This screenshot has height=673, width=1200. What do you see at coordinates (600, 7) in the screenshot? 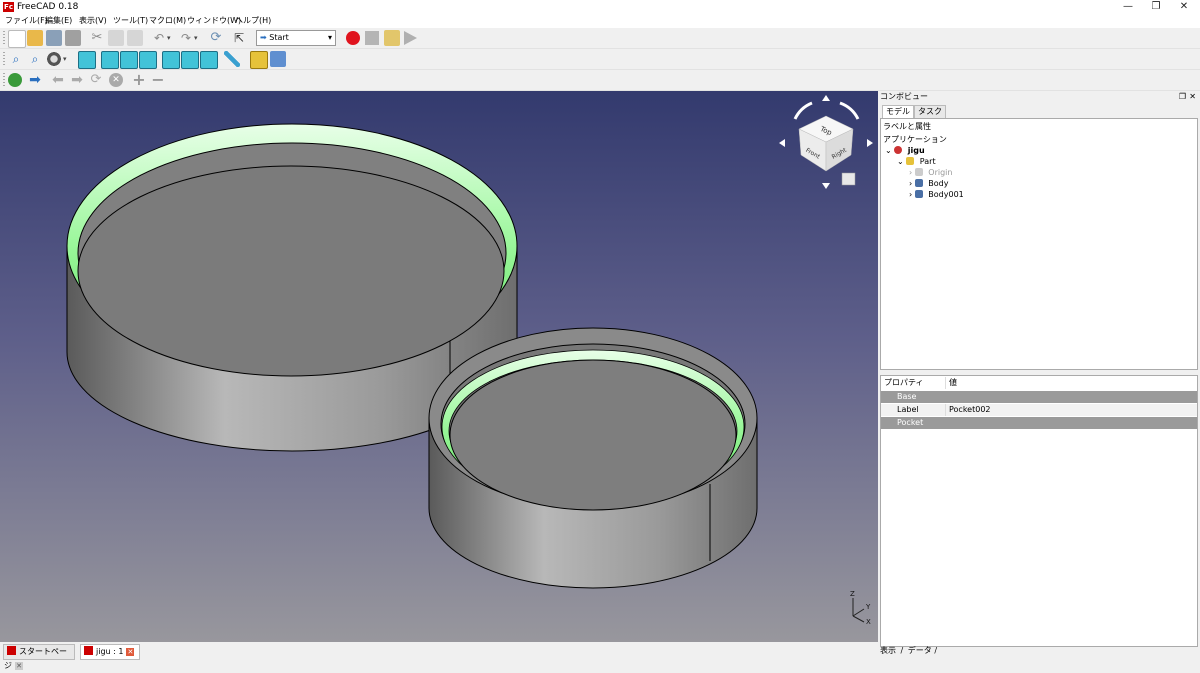
I see `title-bar: Fc FreeCAD 0.18 — ❐ ✕` at bounding box center [600, 7].